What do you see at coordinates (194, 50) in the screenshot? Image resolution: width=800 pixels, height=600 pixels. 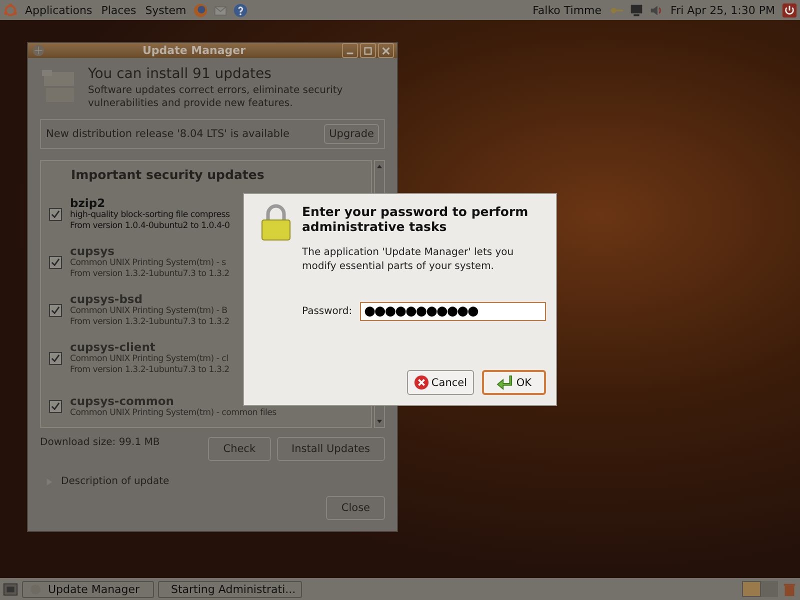 I see `window-title: Update Manager` at bounding box center [194, 50].